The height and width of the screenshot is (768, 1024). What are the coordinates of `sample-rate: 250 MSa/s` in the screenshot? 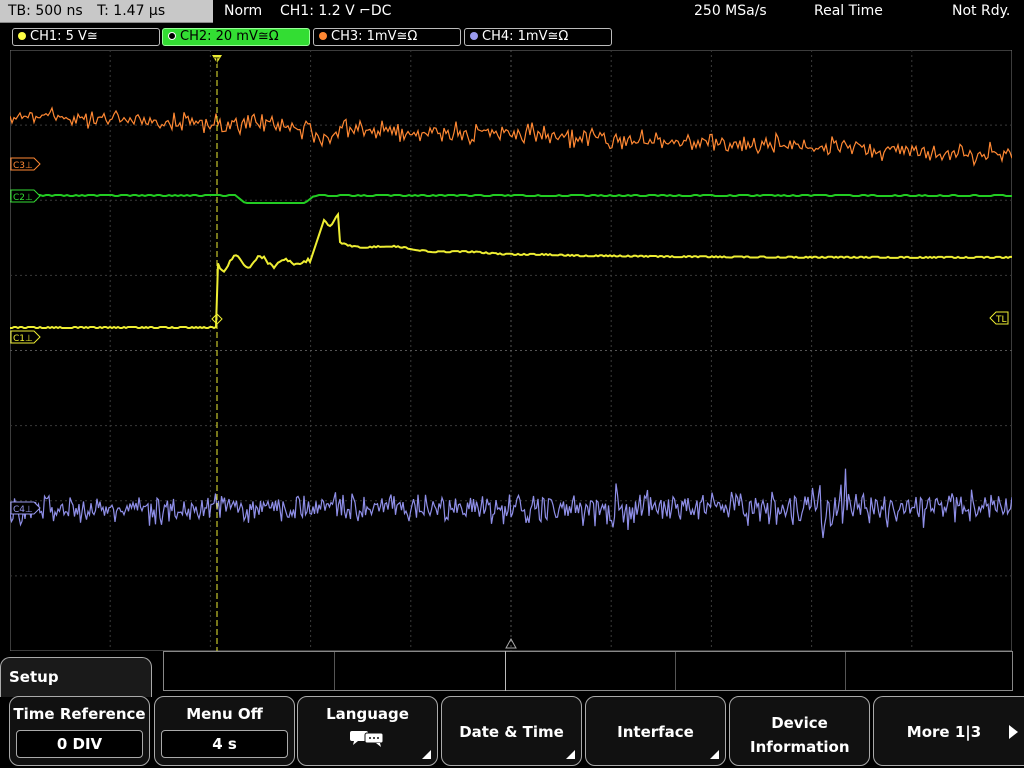 It's located at (730, 11).